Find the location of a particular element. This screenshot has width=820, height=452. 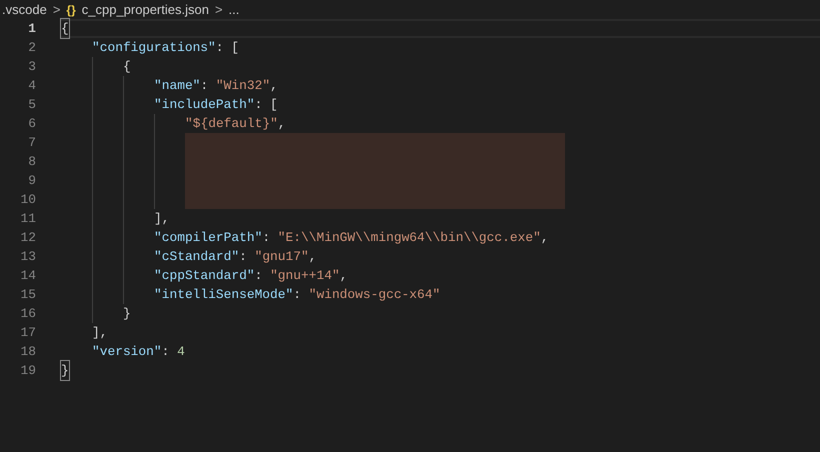

code-token: "cStandard" is located at coordinates (197, 257).